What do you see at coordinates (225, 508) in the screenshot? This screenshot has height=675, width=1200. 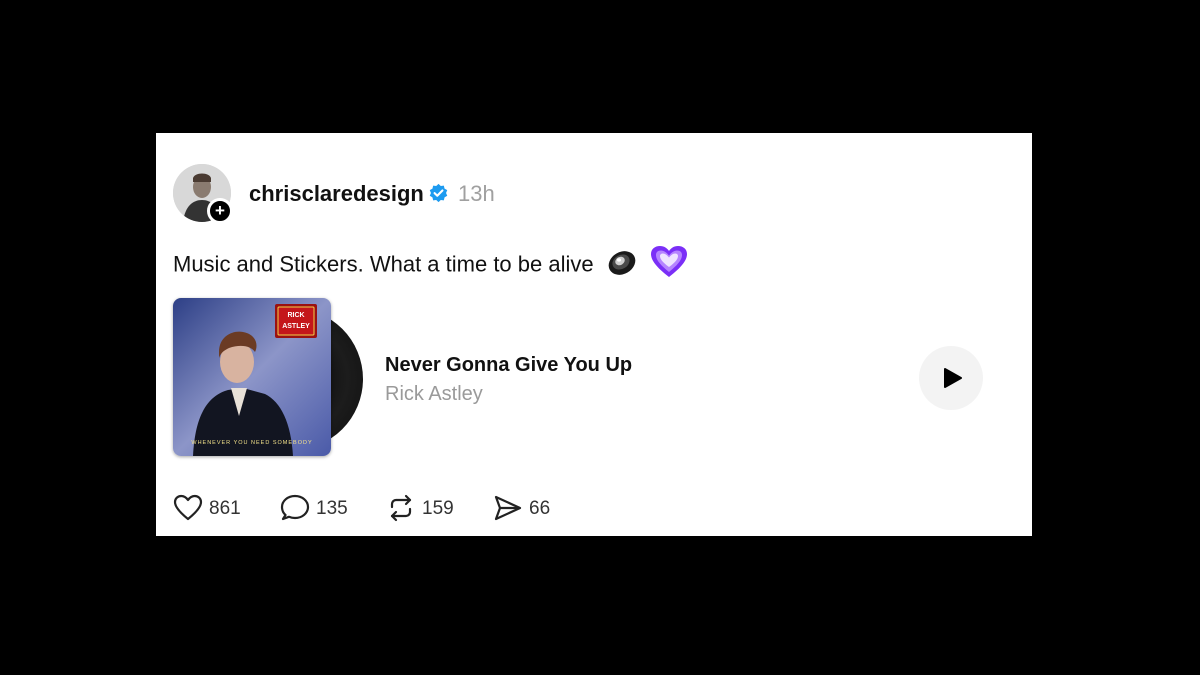 I see `like-count: 861` at bounding box center [225, 508].